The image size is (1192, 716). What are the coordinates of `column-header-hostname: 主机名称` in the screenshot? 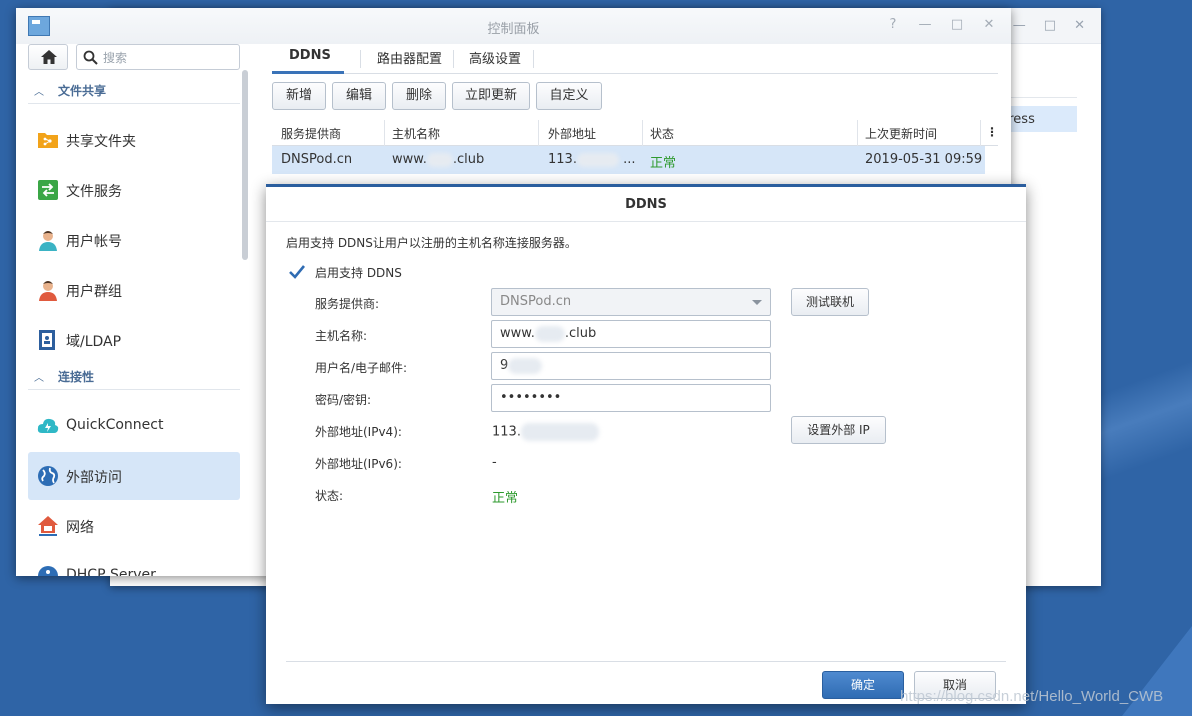 It's located at (416, 133).